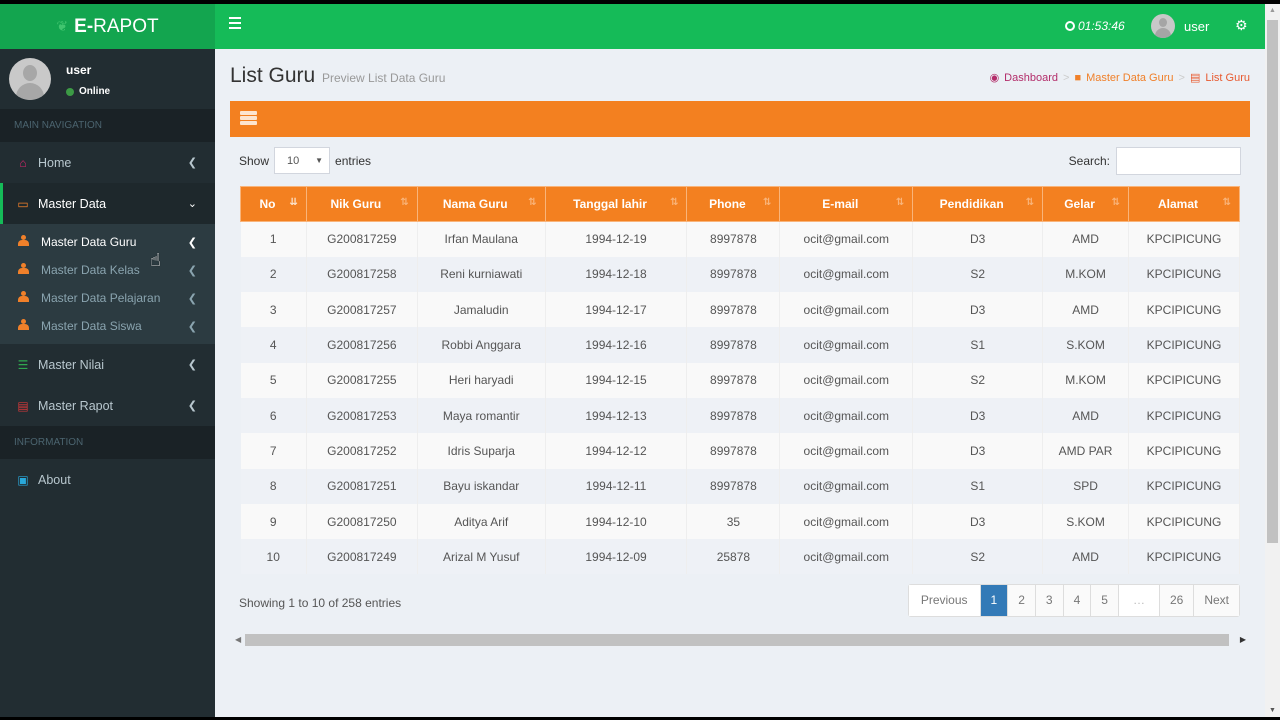 The height and width of the screenshot is (720, 1280). Describe the element at coordinates (481, 310) in the screenshot. I see `table-cell: Jamaludin` at that location.